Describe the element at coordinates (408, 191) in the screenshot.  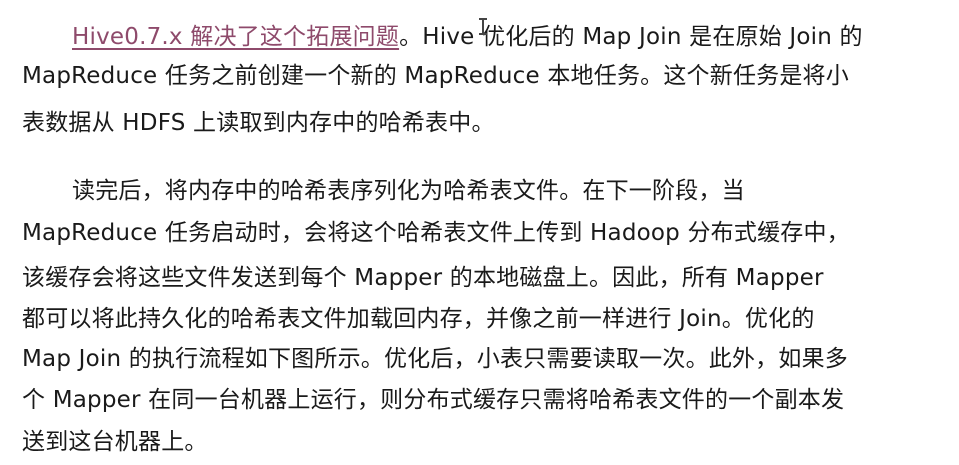
I see `paragraph2-line1: 读完后，将内存中的哈希表序列化为哈希表文件。在下一阶段，当` at that location.